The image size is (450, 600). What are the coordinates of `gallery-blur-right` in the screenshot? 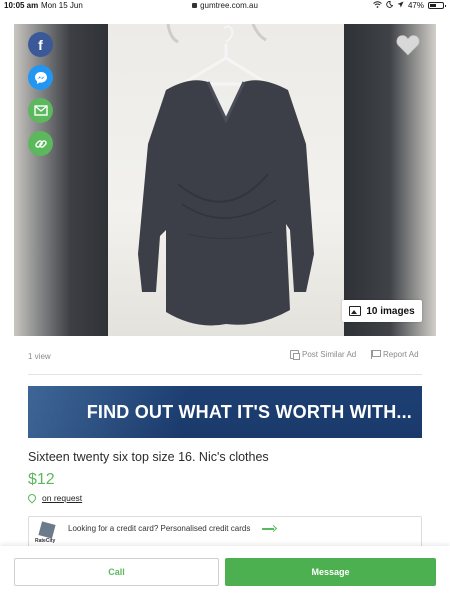 It's located at (390, 180).